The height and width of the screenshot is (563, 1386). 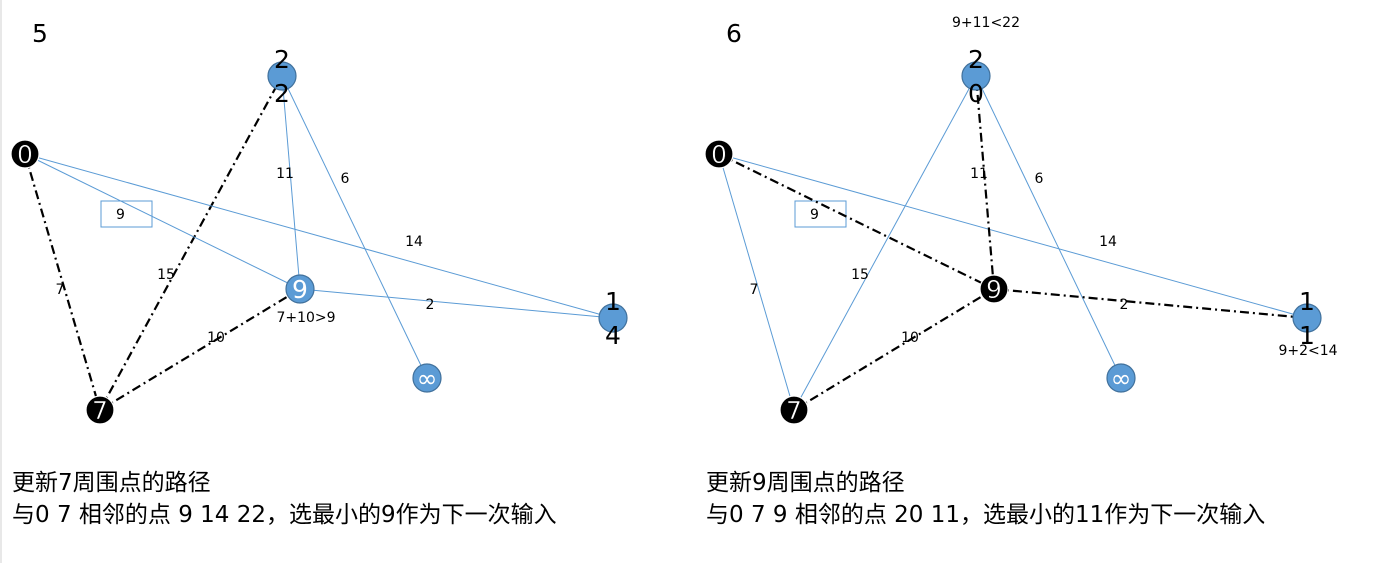 What do you see at coordinates (305, 318) in the screenshot?
I see `annotation-label: 7+10>9` at bounding box center [305, 318].